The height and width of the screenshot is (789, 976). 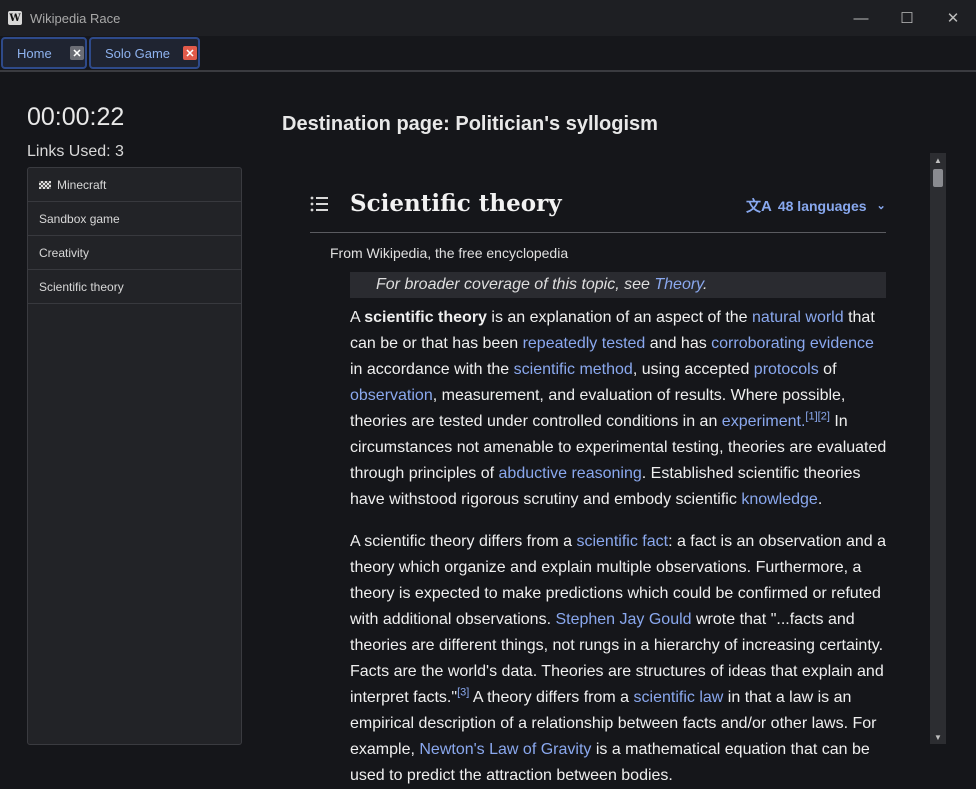 What do you see at coordinates (822, 205) in the screenshot?
I see `languages-label: 48 languages` at bounding box center [822, 205].